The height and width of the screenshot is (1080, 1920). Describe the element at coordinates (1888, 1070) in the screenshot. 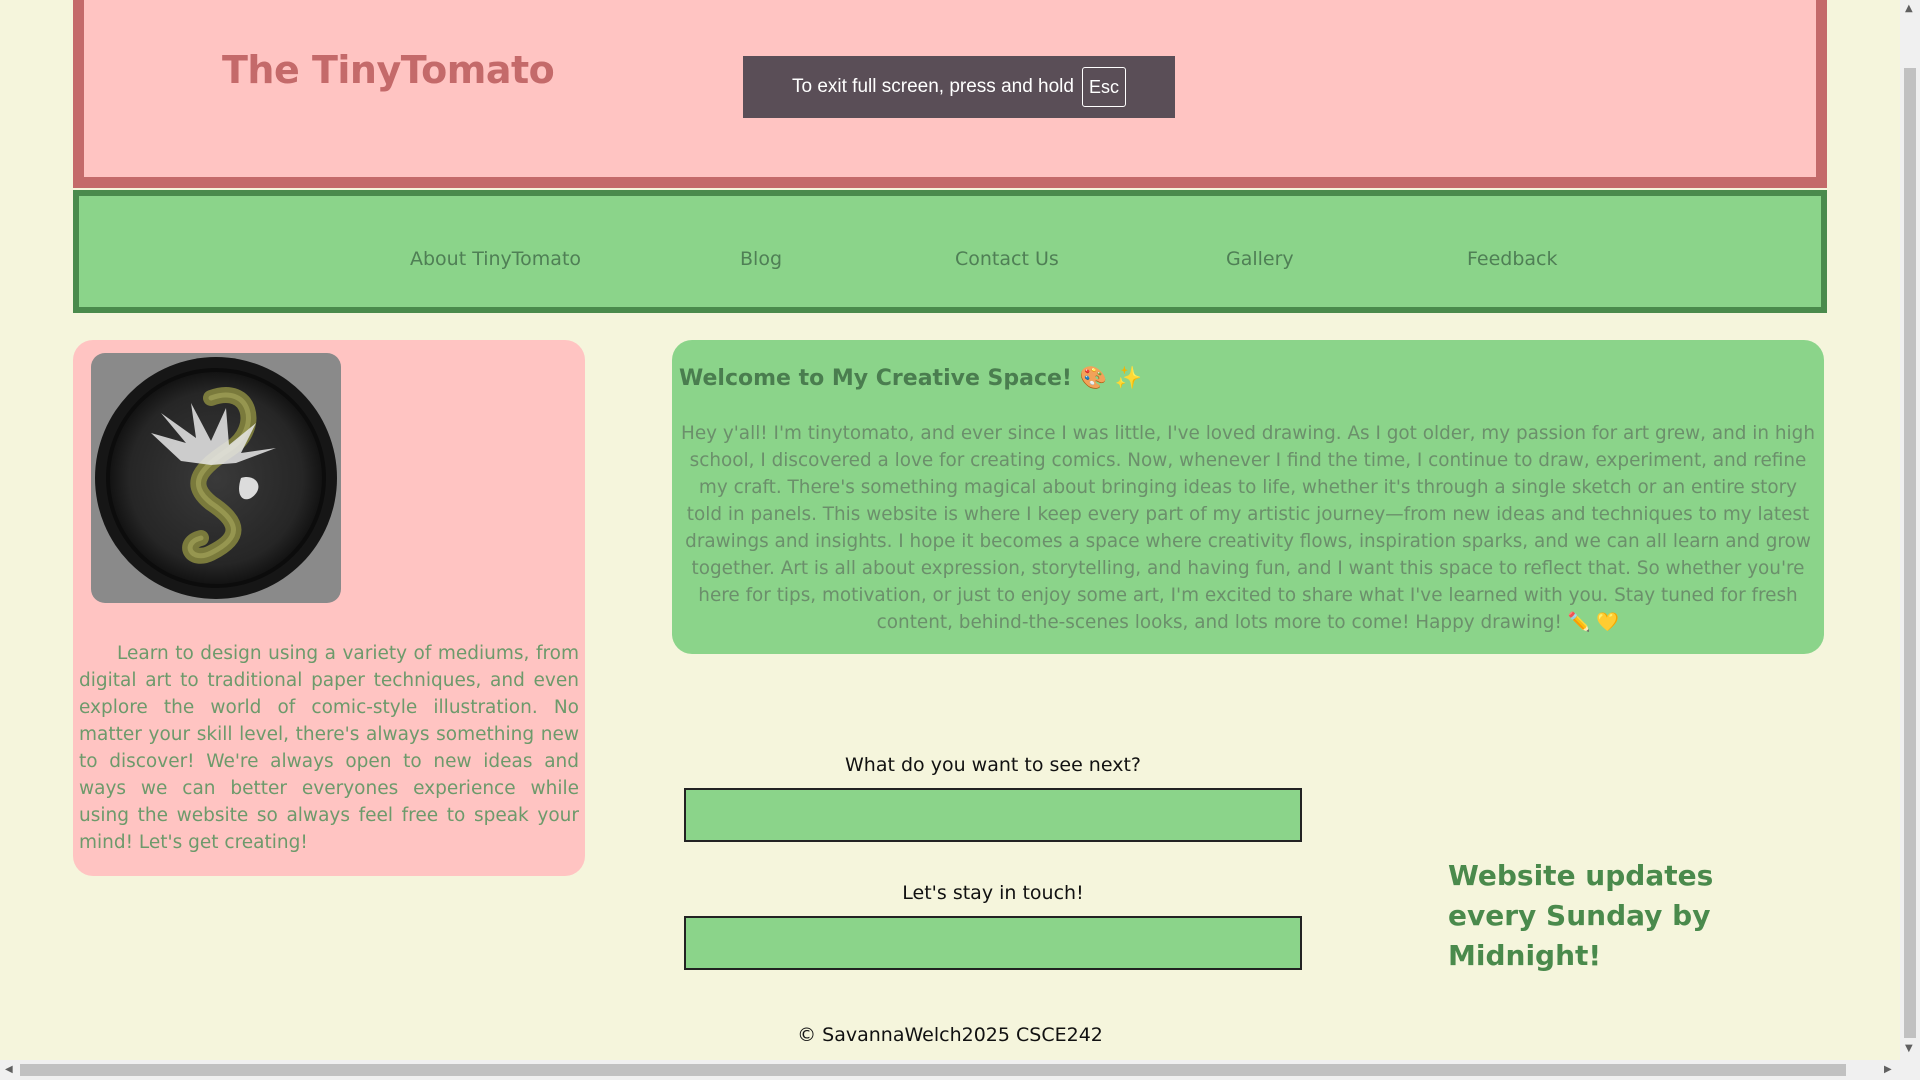

I see `scroll-right-icon: ▶` at that location.